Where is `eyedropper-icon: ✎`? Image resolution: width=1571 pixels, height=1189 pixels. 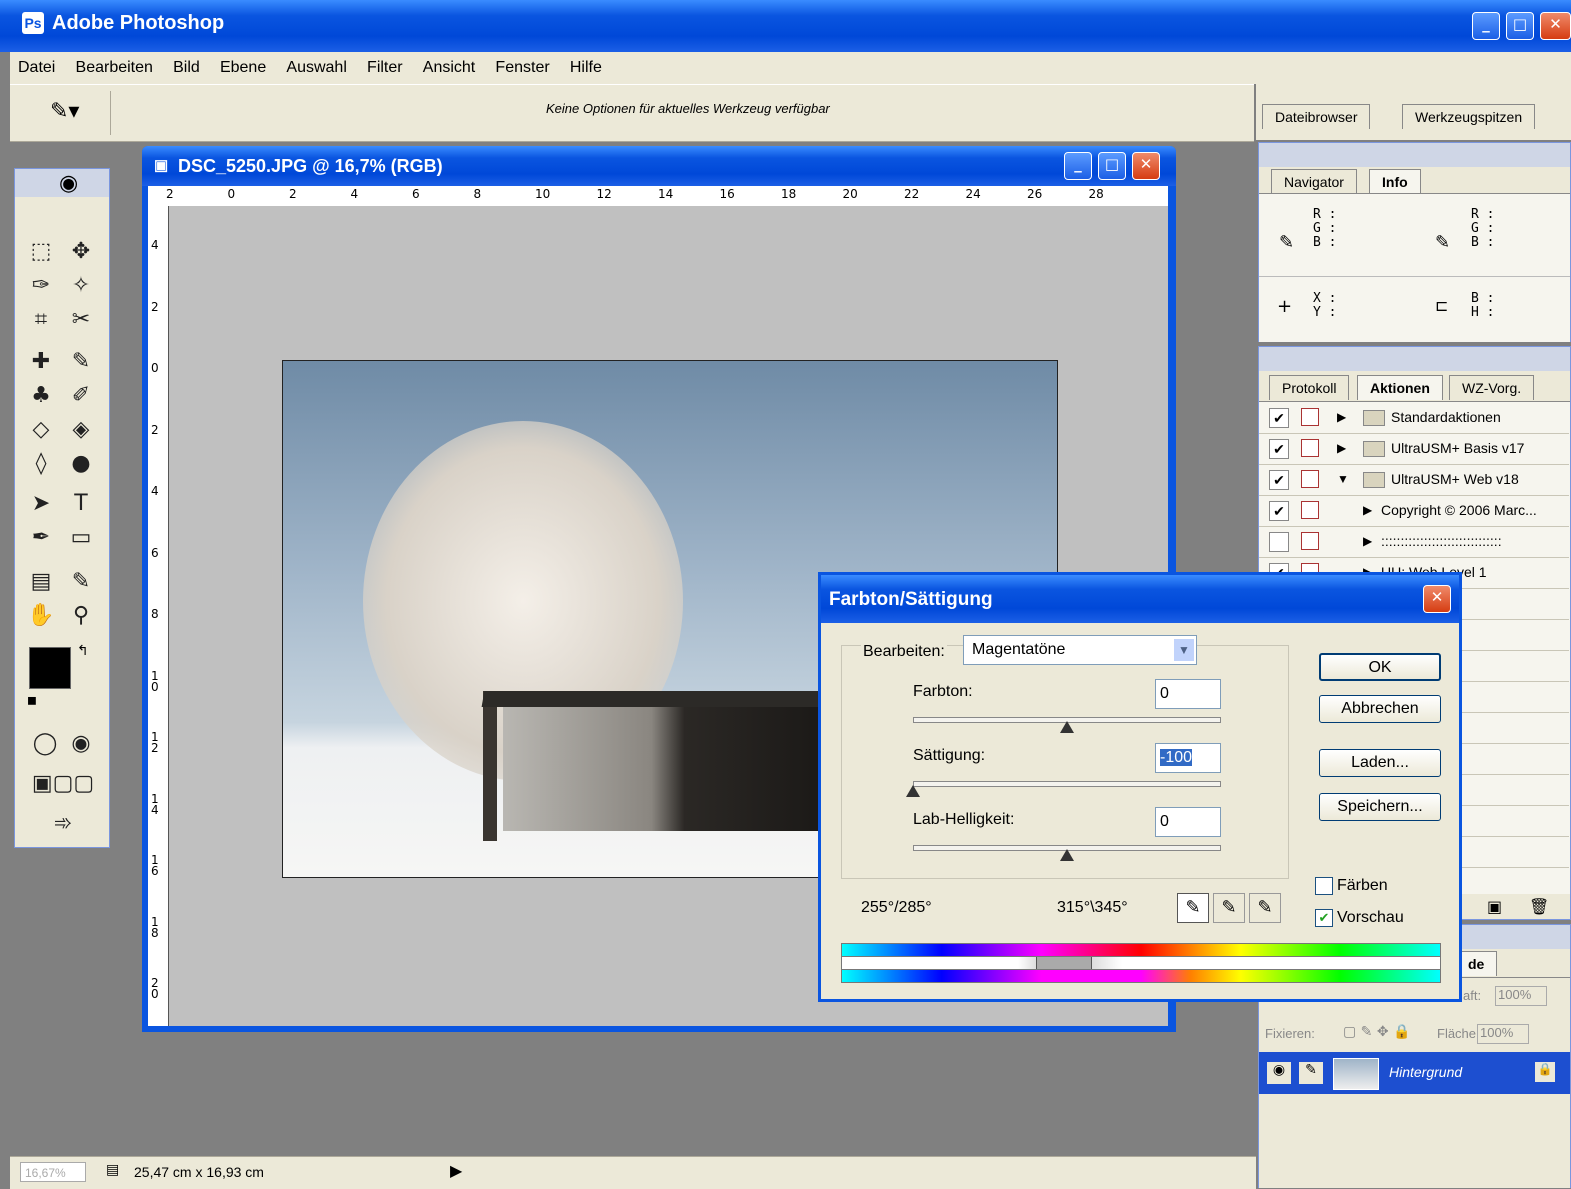 eyedropper-icon: ✎ is located at coordinates (1193, 908).